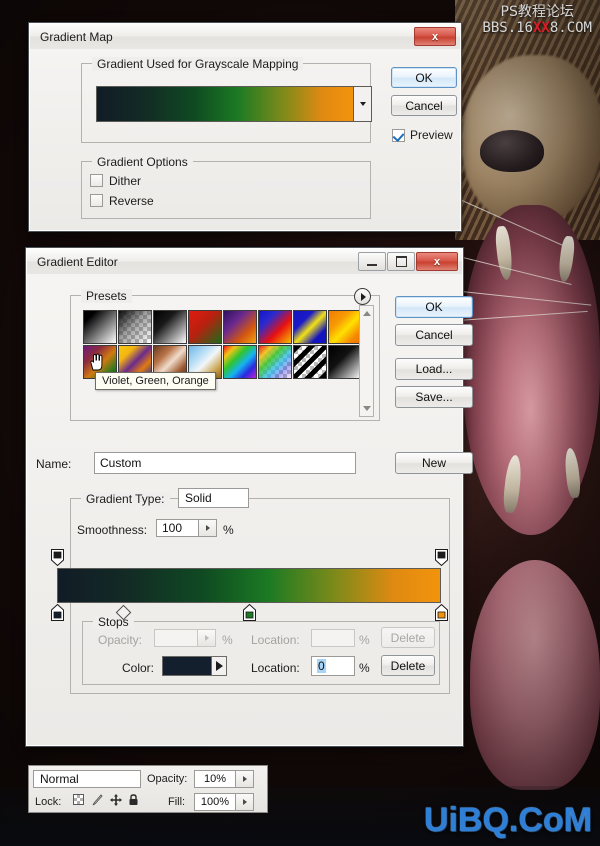 The image size is (600, 846). Describe the element at coordinates (372, 261) in the screenshot. I see `minimize-icon` at that location.